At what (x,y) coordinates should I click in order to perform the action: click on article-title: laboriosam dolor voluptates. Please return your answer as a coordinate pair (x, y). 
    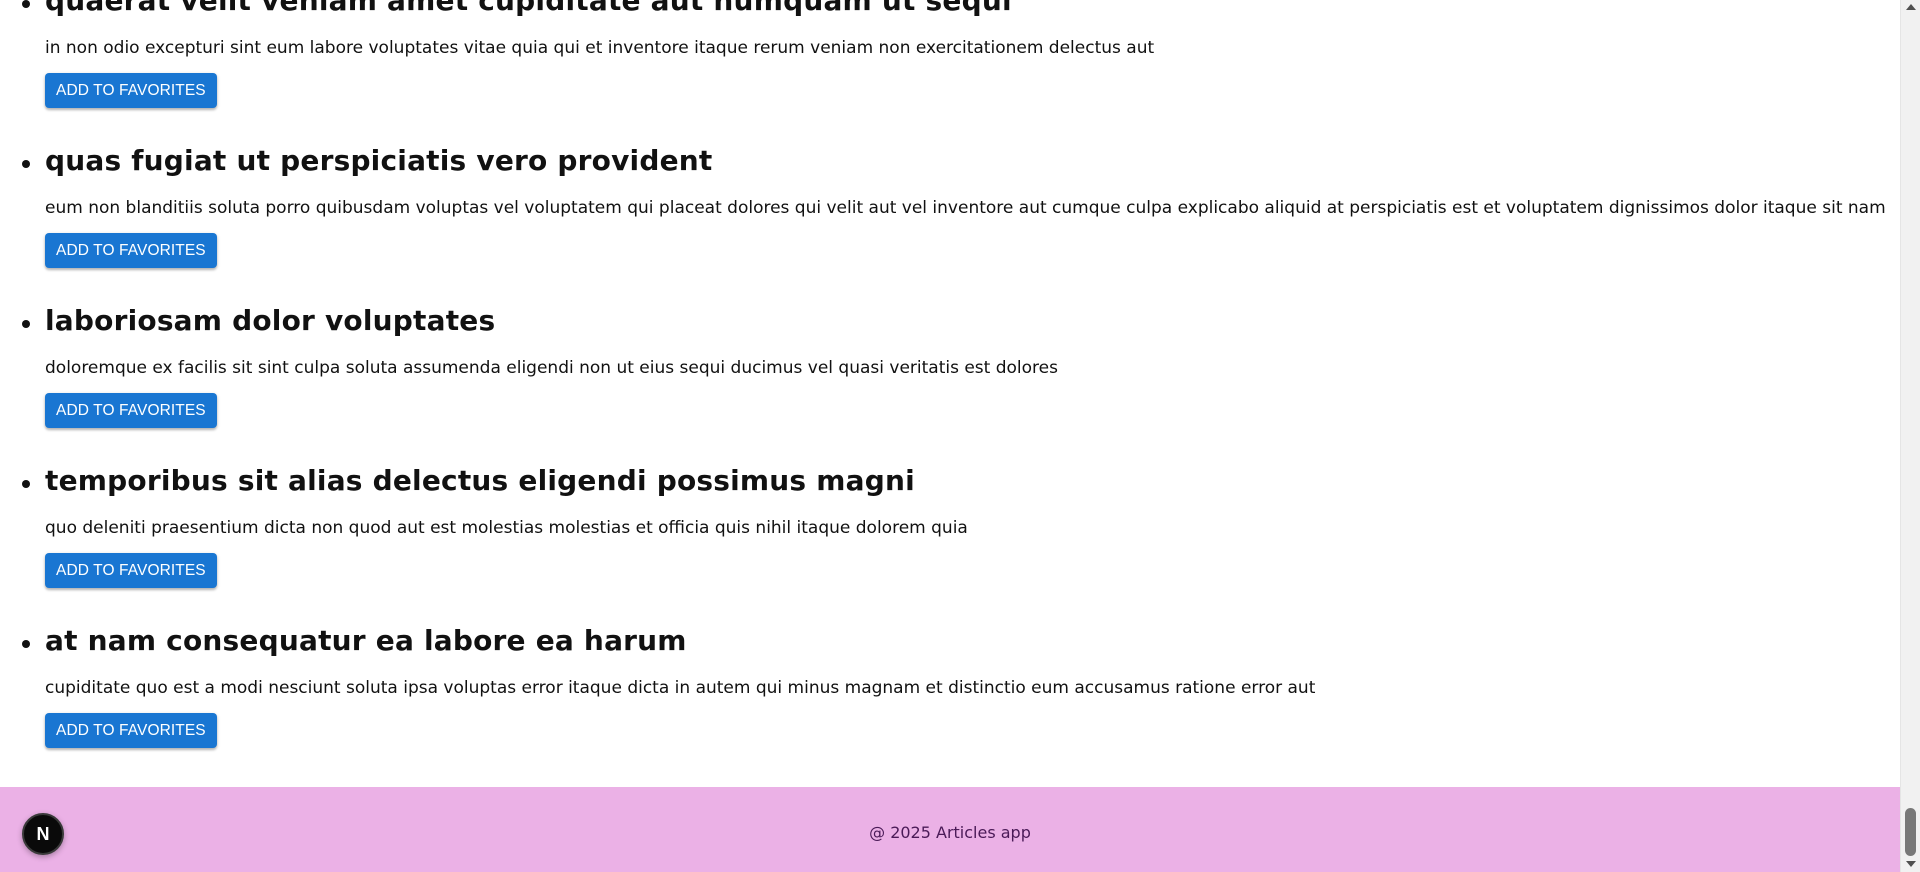
    Looking at the image, I should click on (270, 320).